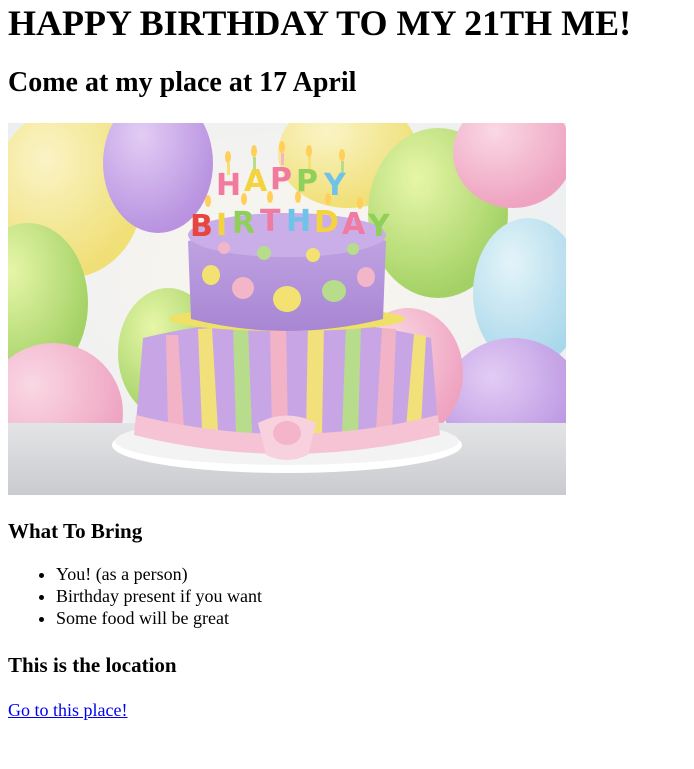 This screenshot has width=694, height=769. I want to click on location-link: Go to this place!, so click(67, 710).